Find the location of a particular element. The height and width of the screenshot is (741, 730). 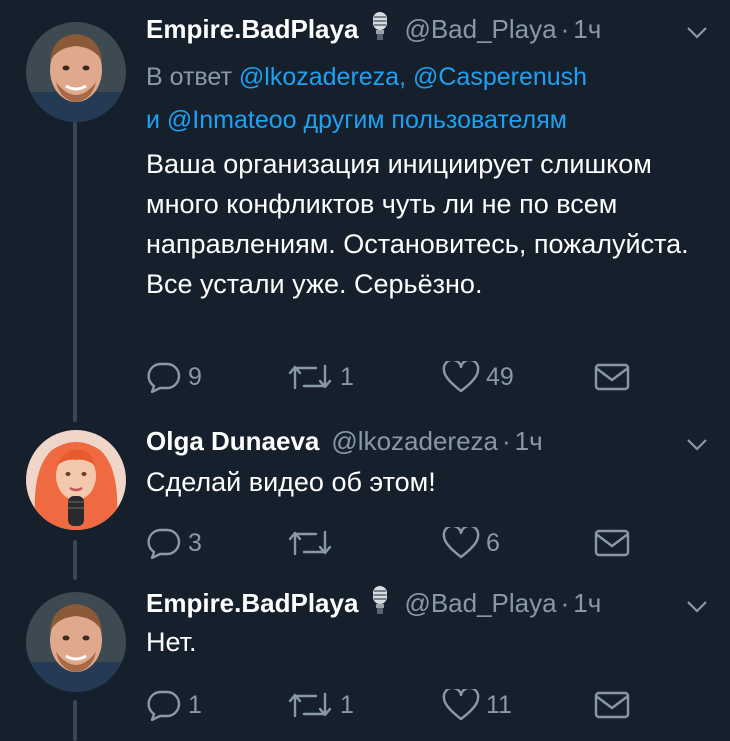

like-button: 11 is located at coordinates (477, 705).